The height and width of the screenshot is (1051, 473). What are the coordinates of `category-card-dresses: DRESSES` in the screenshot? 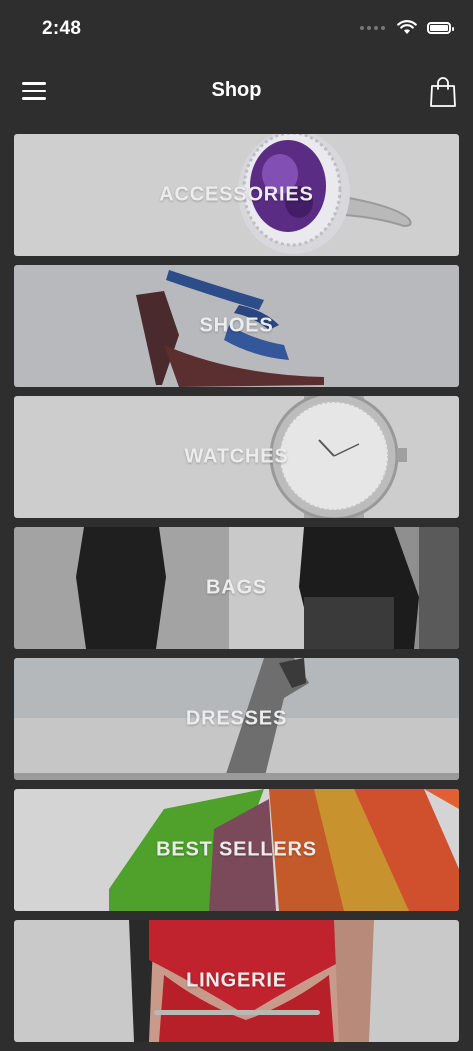 It's located at (236, 719).